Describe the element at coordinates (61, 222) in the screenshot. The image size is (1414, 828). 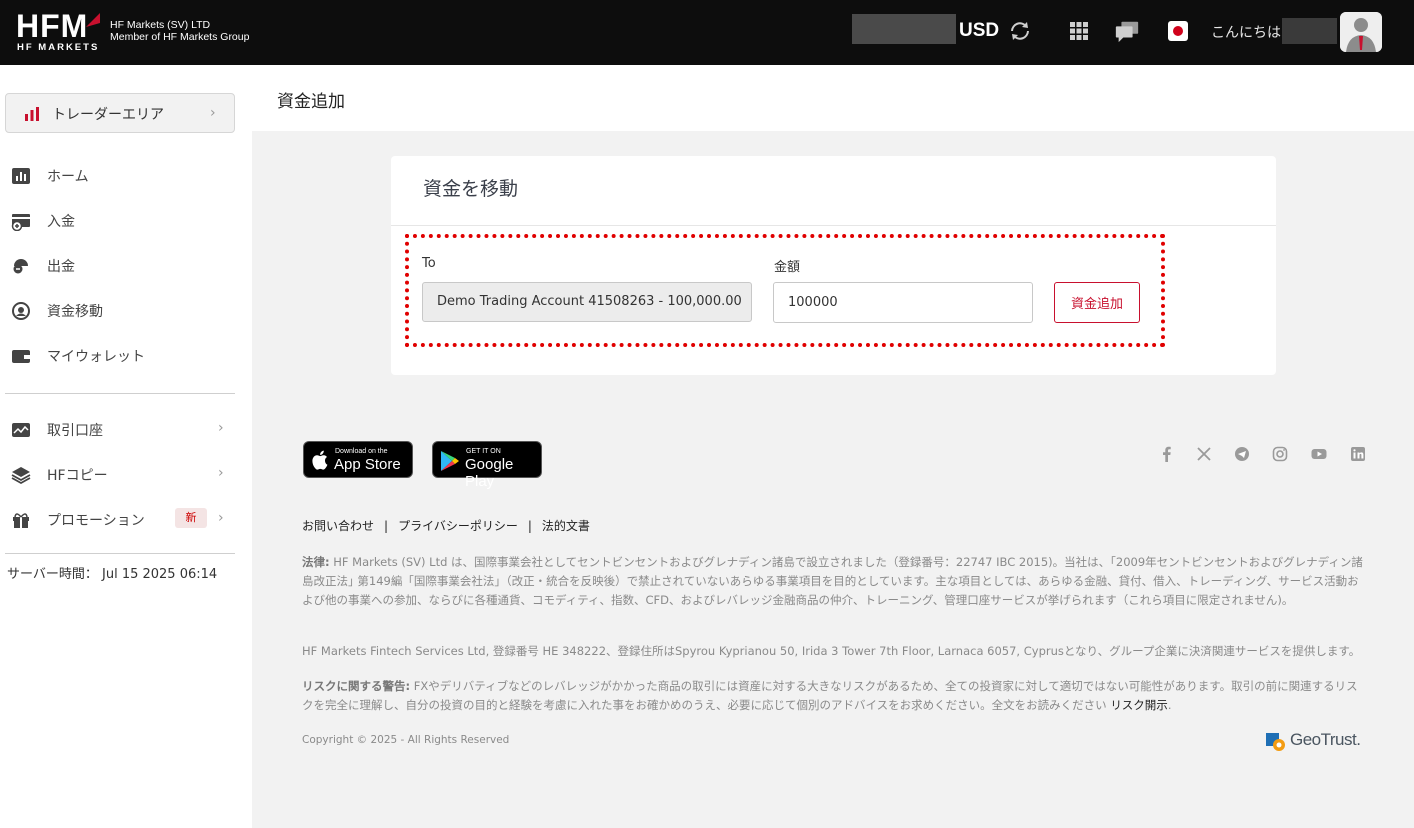
I see `sidebar-item-label: 入金` at that location.